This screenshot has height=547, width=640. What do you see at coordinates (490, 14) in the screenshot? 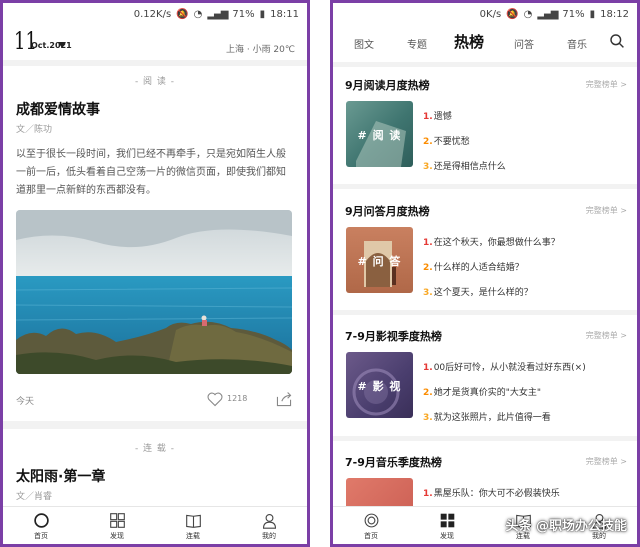
I see `network-speed: 0K/s` at bounding box center [490, 14].